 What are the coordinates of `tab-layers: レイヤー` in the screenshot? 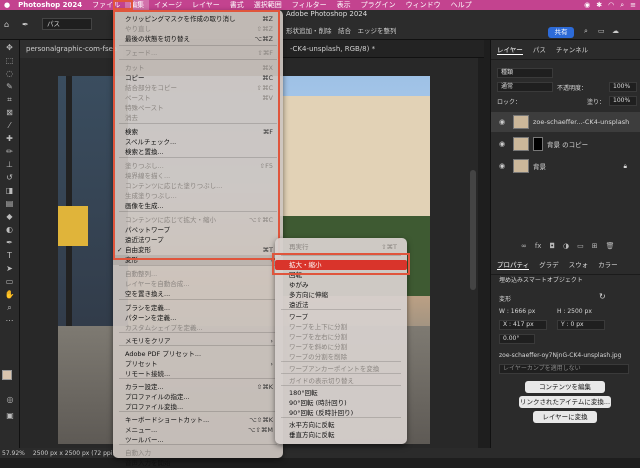 It's located at (510, 49).